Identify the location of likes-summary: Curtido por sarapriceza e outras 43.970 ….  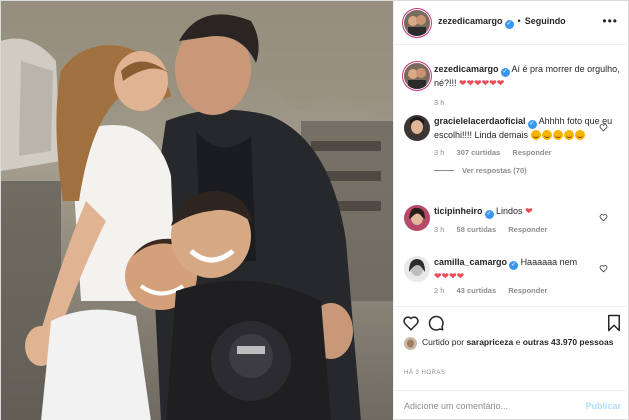
(514, 343).